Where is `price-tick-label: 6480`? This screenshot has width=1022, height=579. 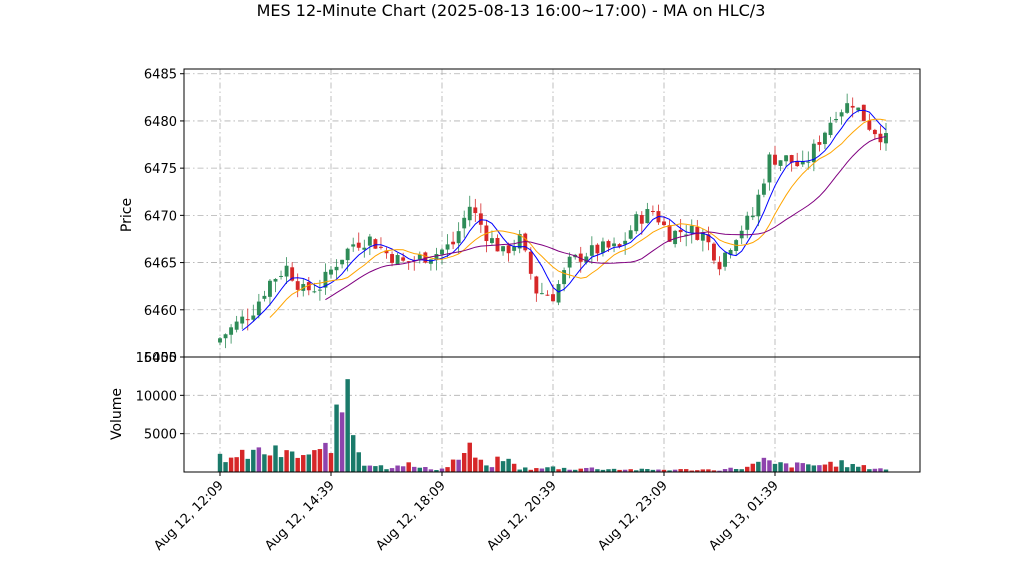 price-tick-label: 6480 is located at coordinates (160, 122).